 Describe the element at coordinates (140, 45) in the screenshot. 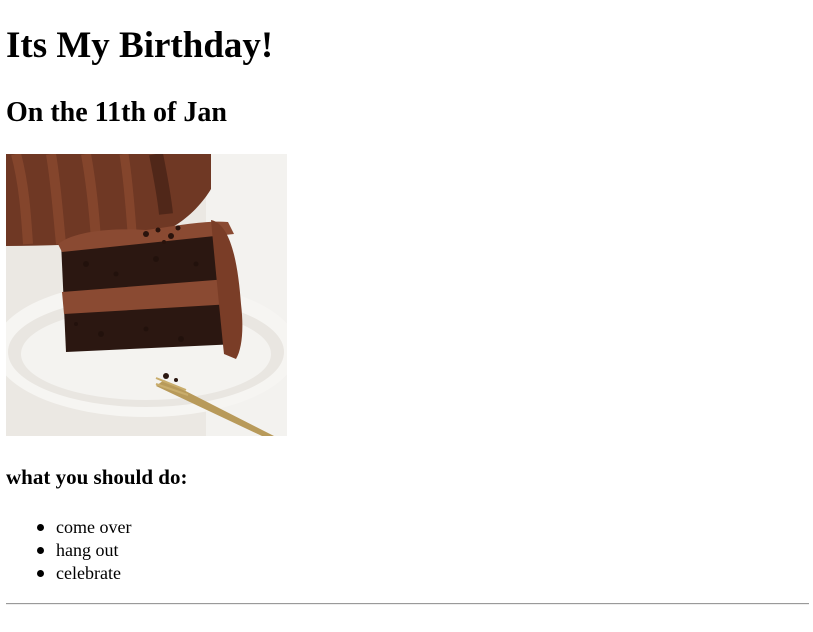

I see `page-title: Its My Birthday!` at that location.